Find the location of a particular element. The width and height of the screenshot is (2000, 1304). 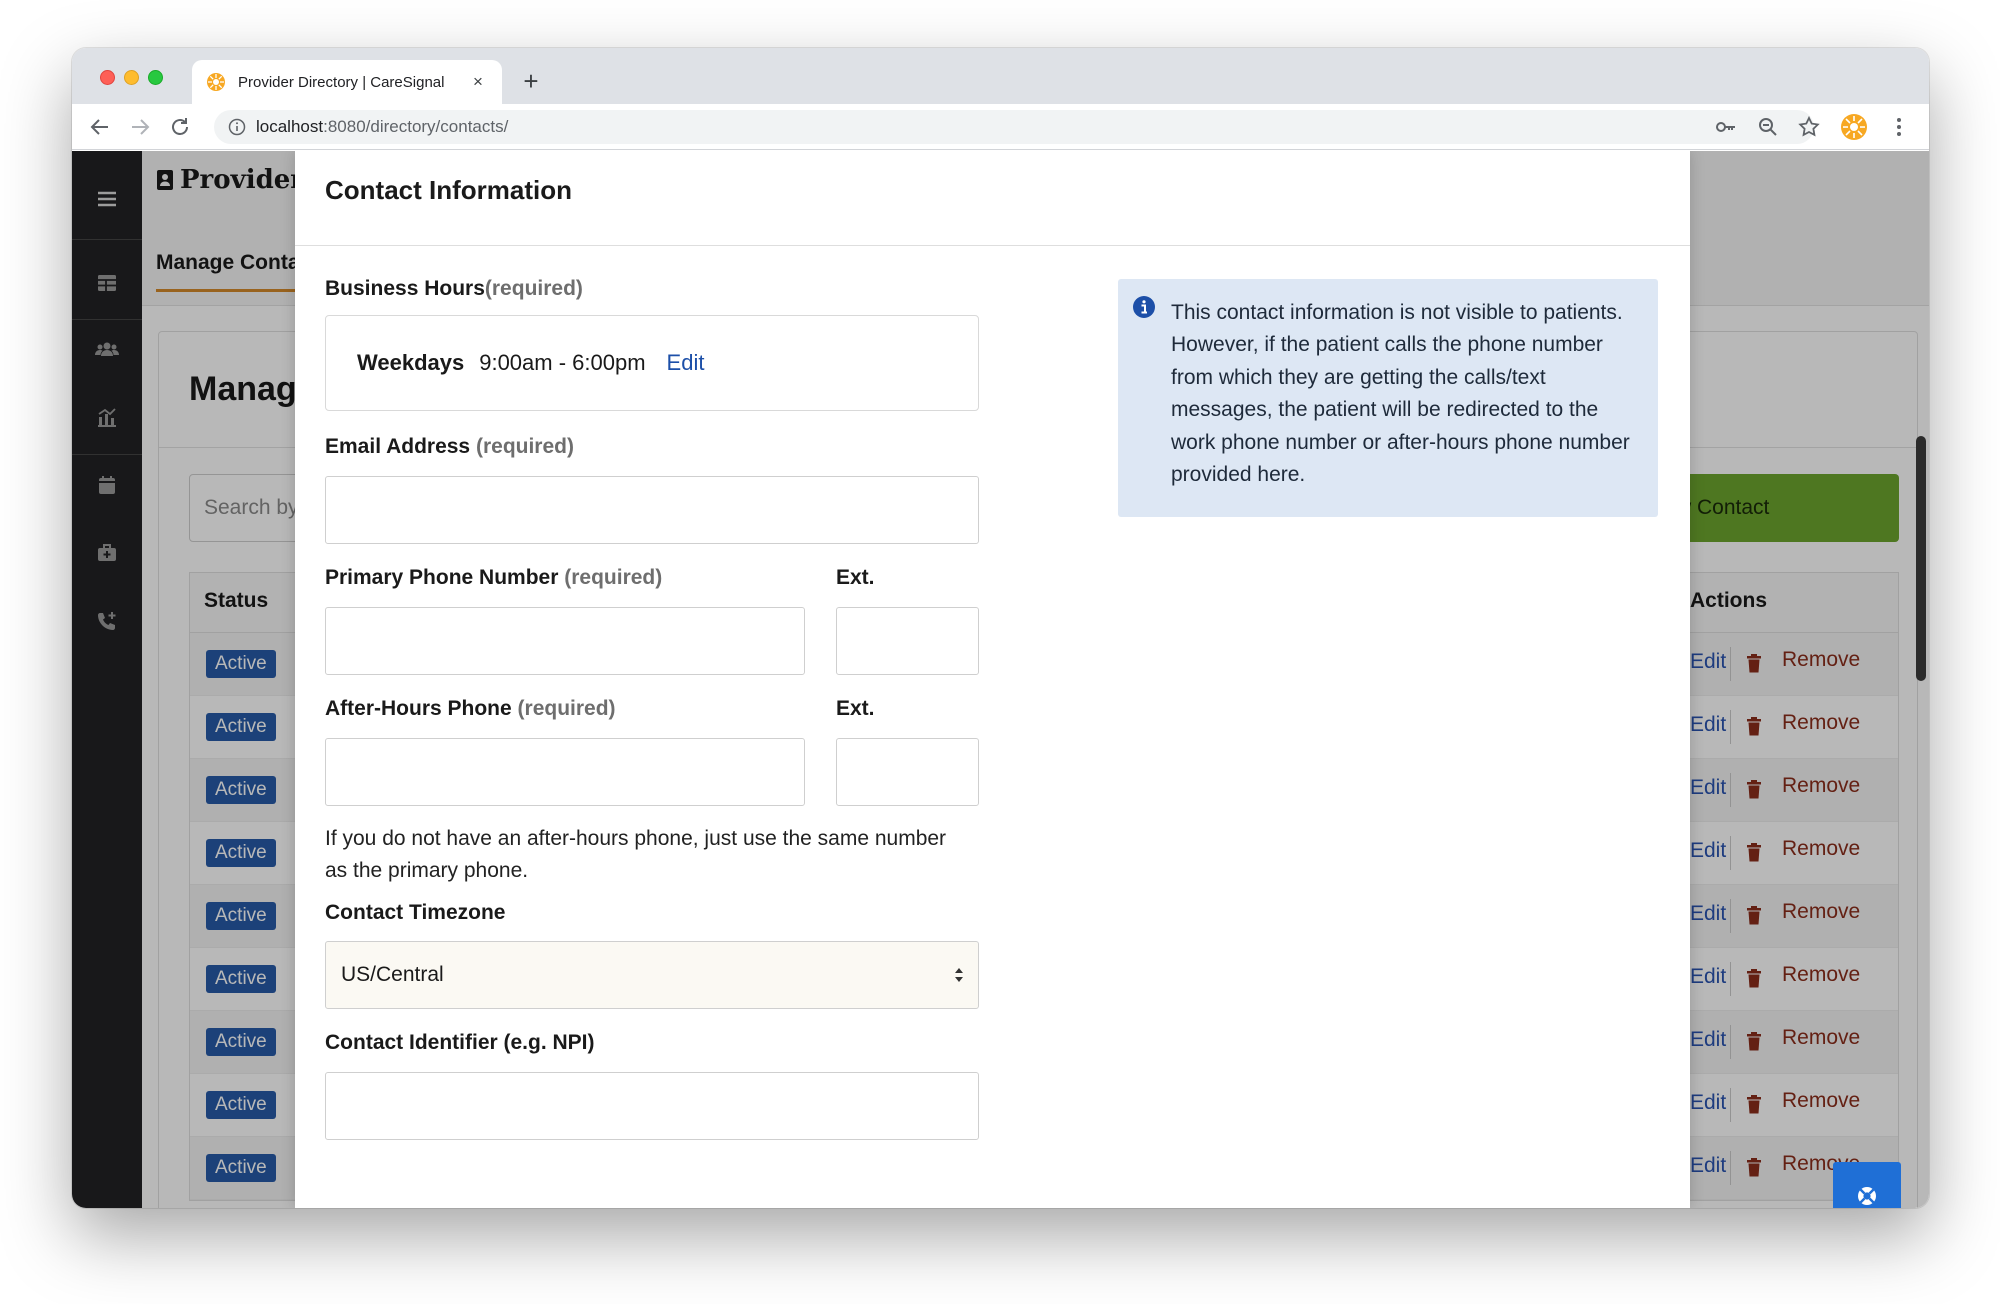

after-hours-ext-label: Ext. is located at coordinates (855, 708).